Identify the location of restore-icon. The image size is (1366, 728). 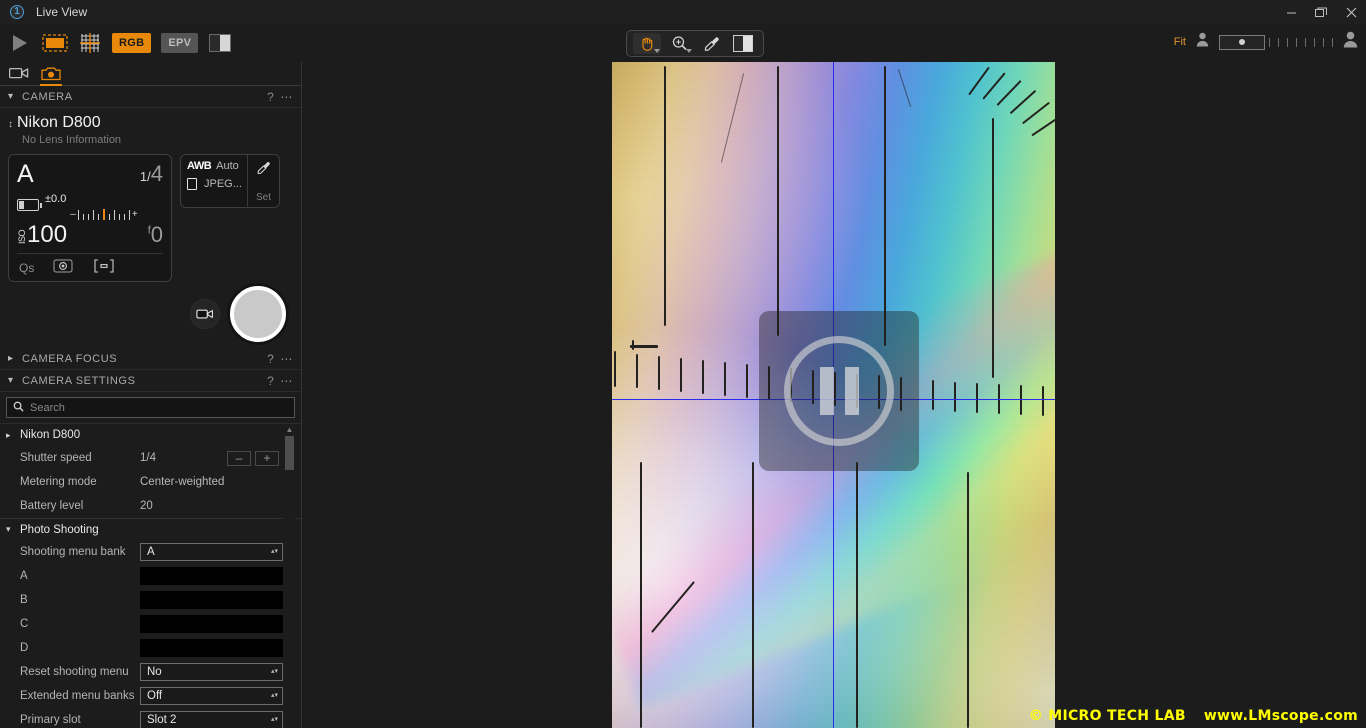
(1321, 12).